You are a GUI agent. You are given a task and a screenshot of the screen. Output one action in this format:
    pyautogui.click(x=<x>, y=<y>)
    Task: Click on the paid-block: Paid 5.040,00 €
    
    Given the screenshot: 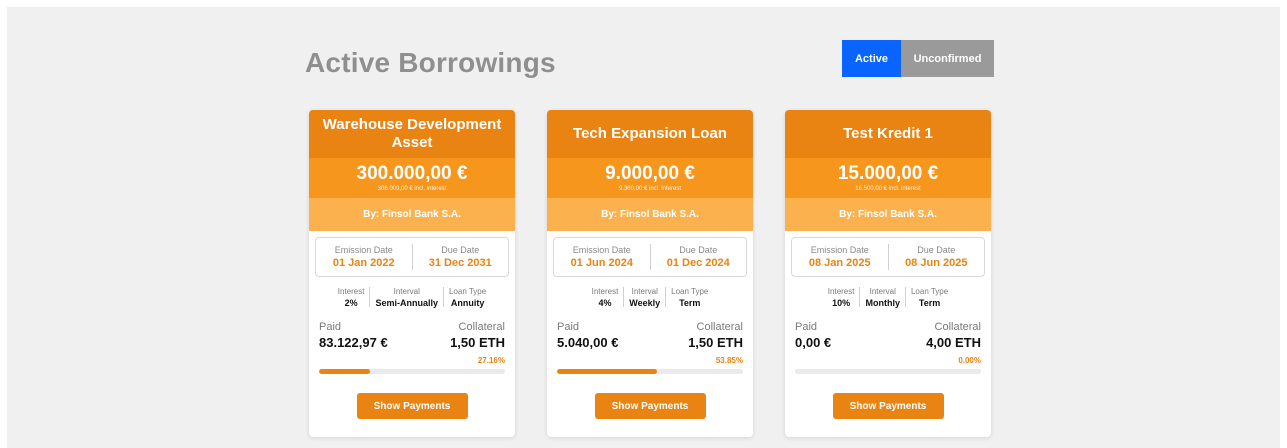 What is the action you would take?
    pyautogui.click(x=587, y=335)
    